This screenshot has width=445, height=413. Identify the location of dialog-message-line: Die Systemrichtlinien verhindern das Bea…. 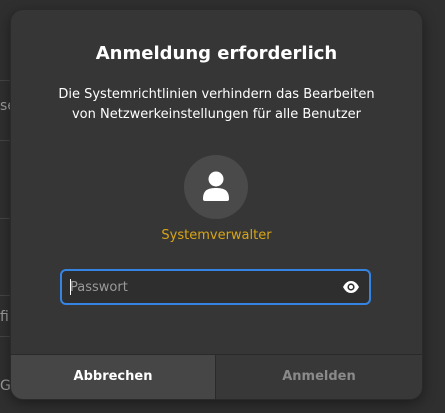
(216, 94).